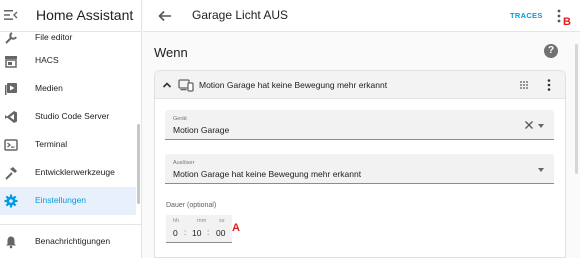  Describe the element at coordinates (11, 145) in the screenshot. I see `terminal-icon` at that location.